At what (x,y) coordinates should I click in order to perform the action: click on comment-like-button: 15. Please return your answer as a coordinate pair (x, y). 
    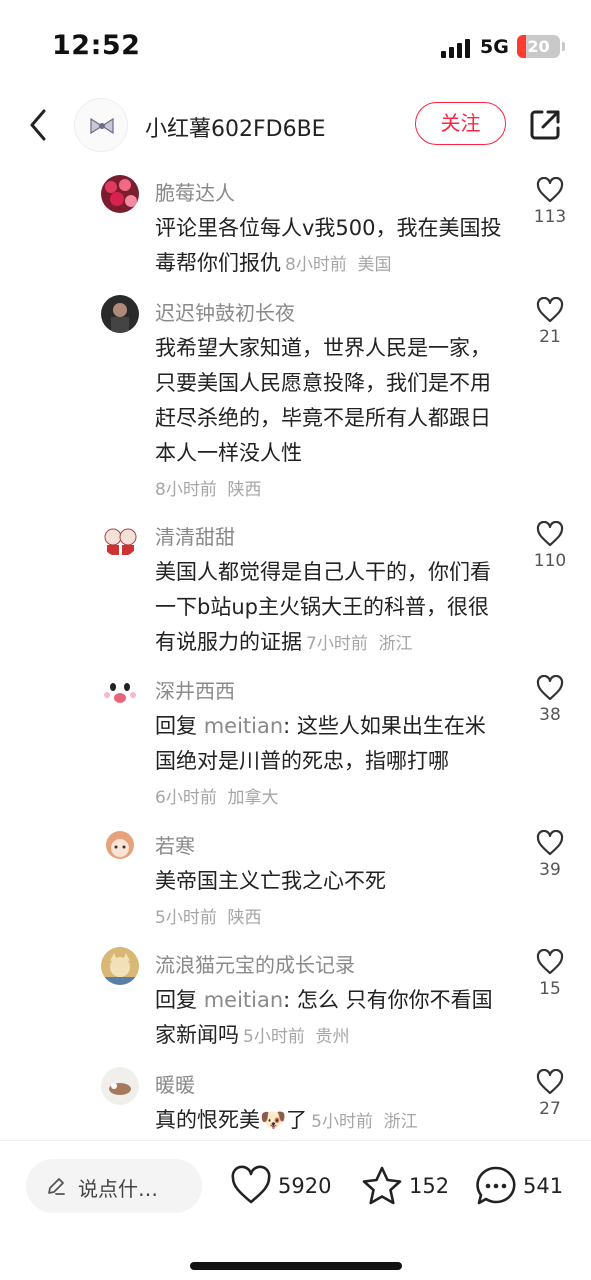
    Looking at the image, I should click on (550, 973).